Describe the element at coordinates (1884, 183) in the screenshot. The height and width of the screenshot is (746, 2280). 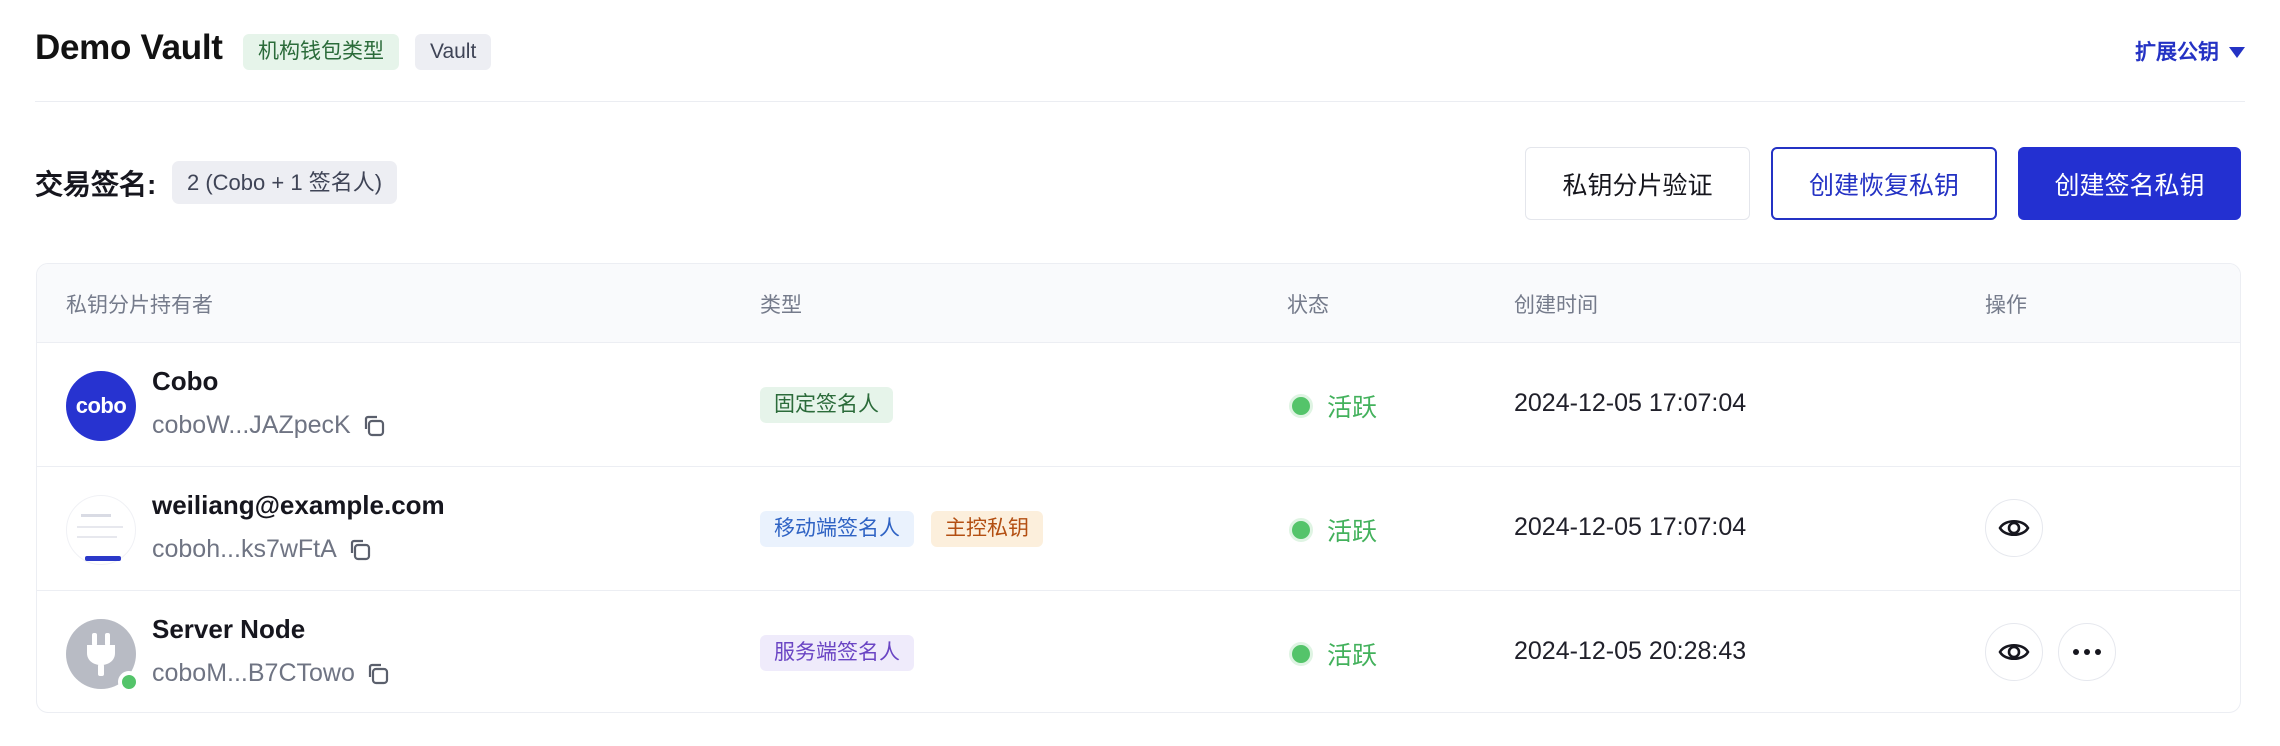
I see `create-recovery-key-button: 创建恢复私钥` at that location.